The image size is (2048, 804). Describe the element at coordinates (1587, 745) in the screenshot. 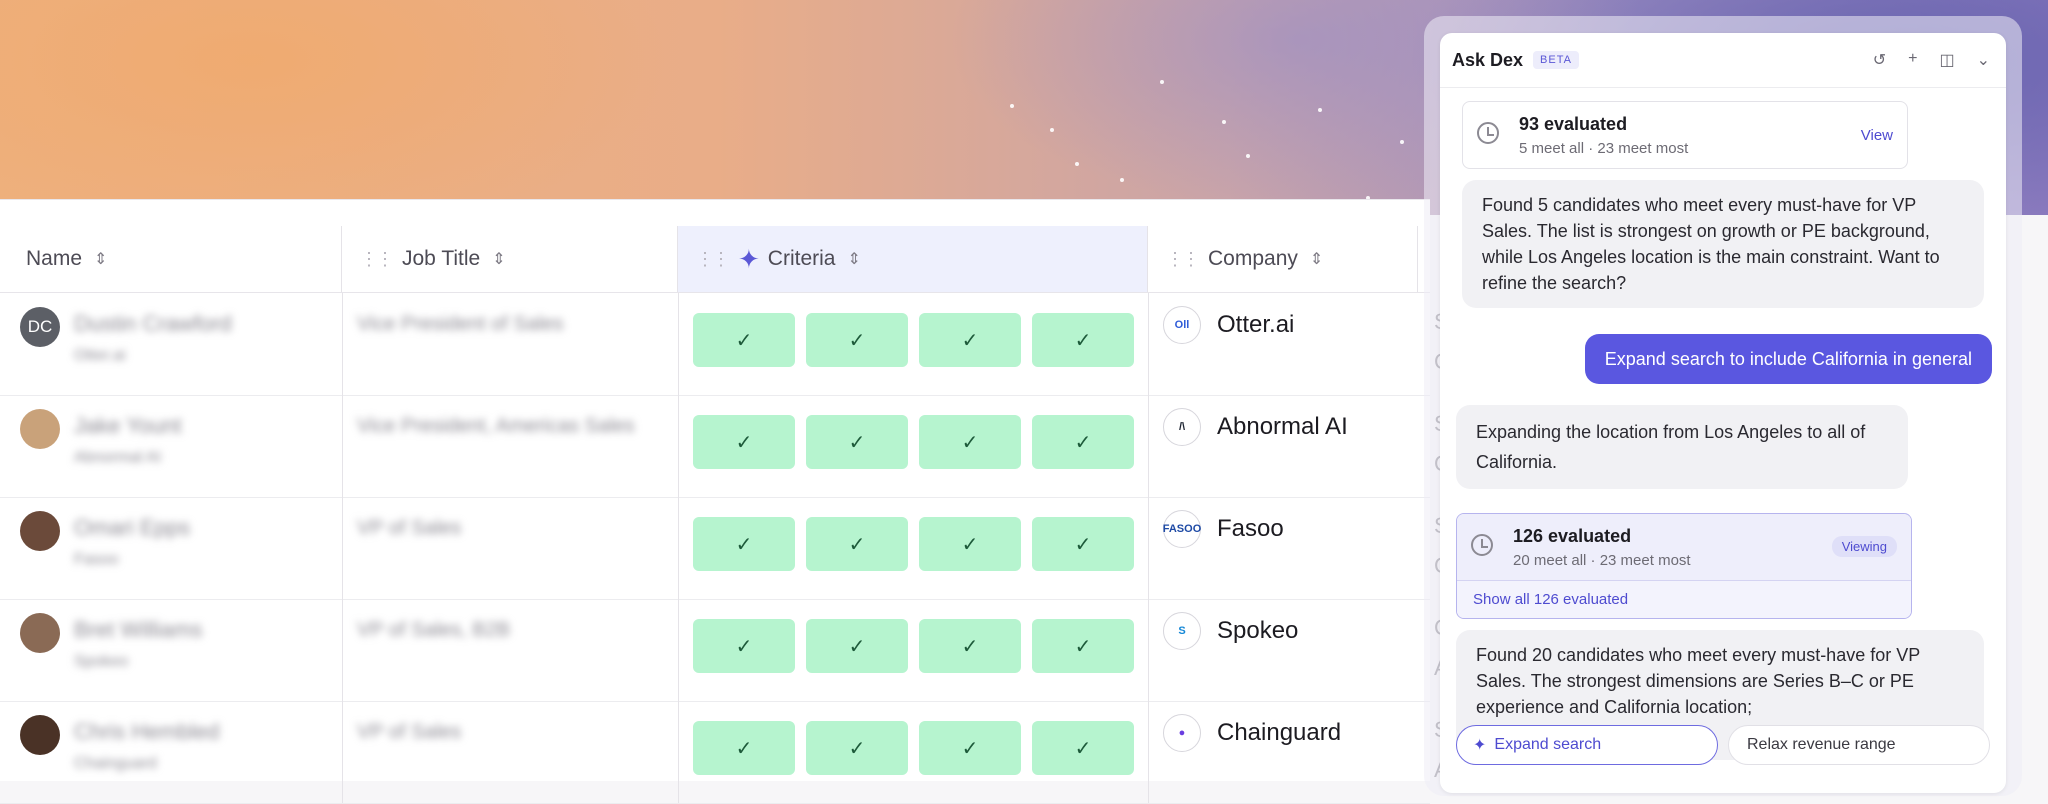

I see `expand-search-chip: ✦ Expand search` at that location.